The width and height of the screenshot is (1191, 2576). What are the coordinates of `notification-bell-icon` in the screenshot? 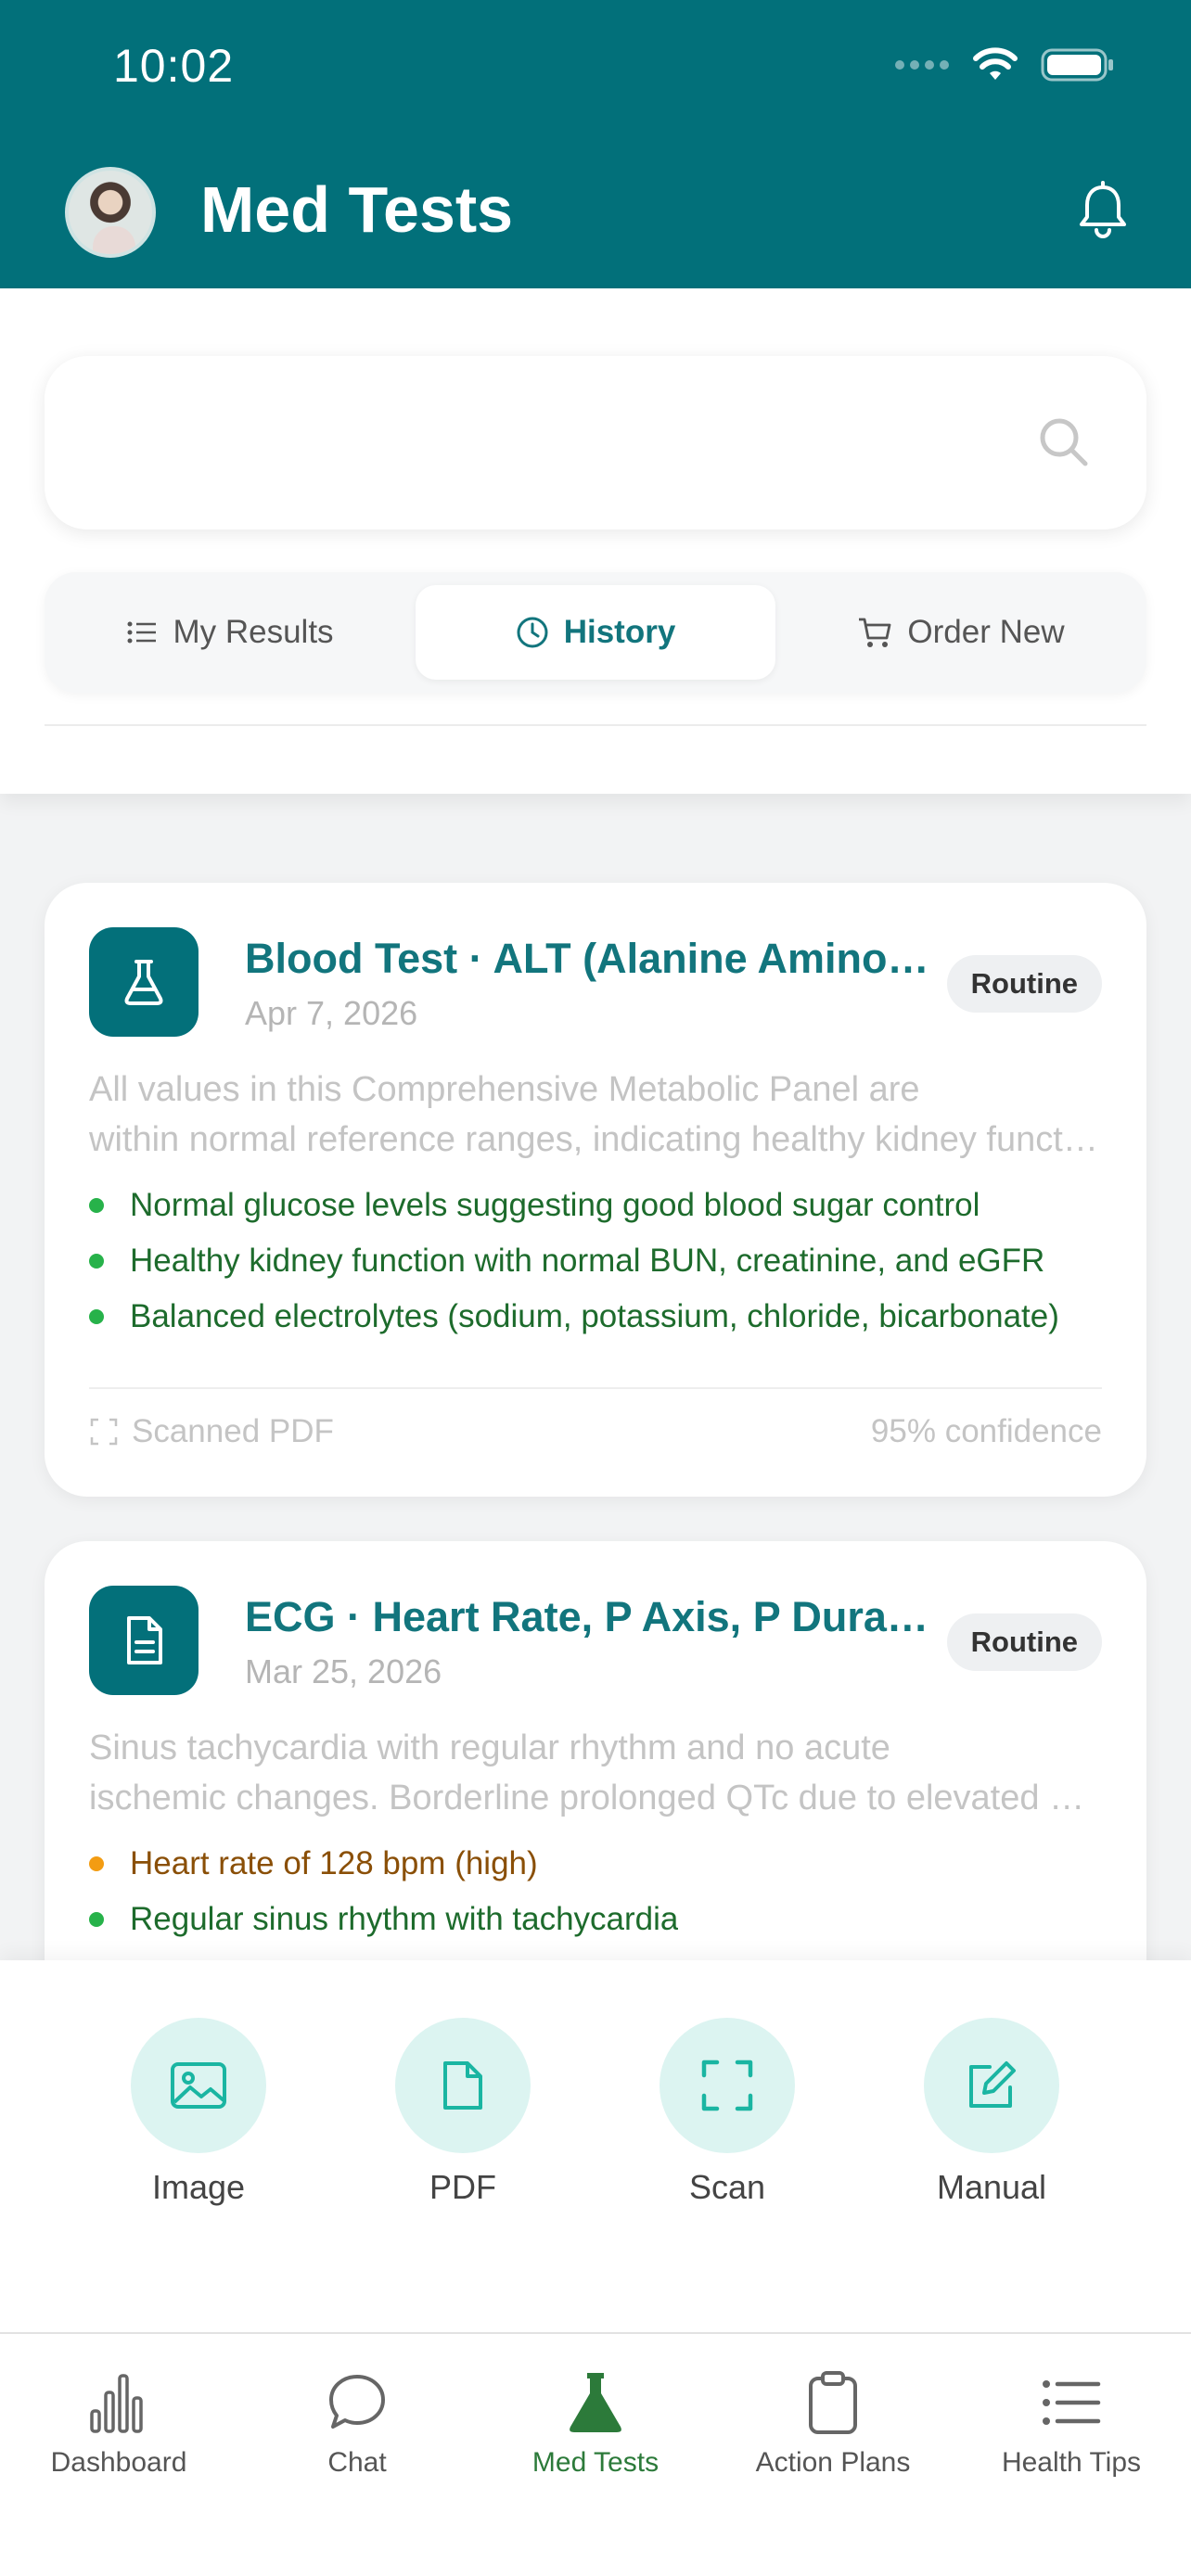 It's located at (1102, 211).